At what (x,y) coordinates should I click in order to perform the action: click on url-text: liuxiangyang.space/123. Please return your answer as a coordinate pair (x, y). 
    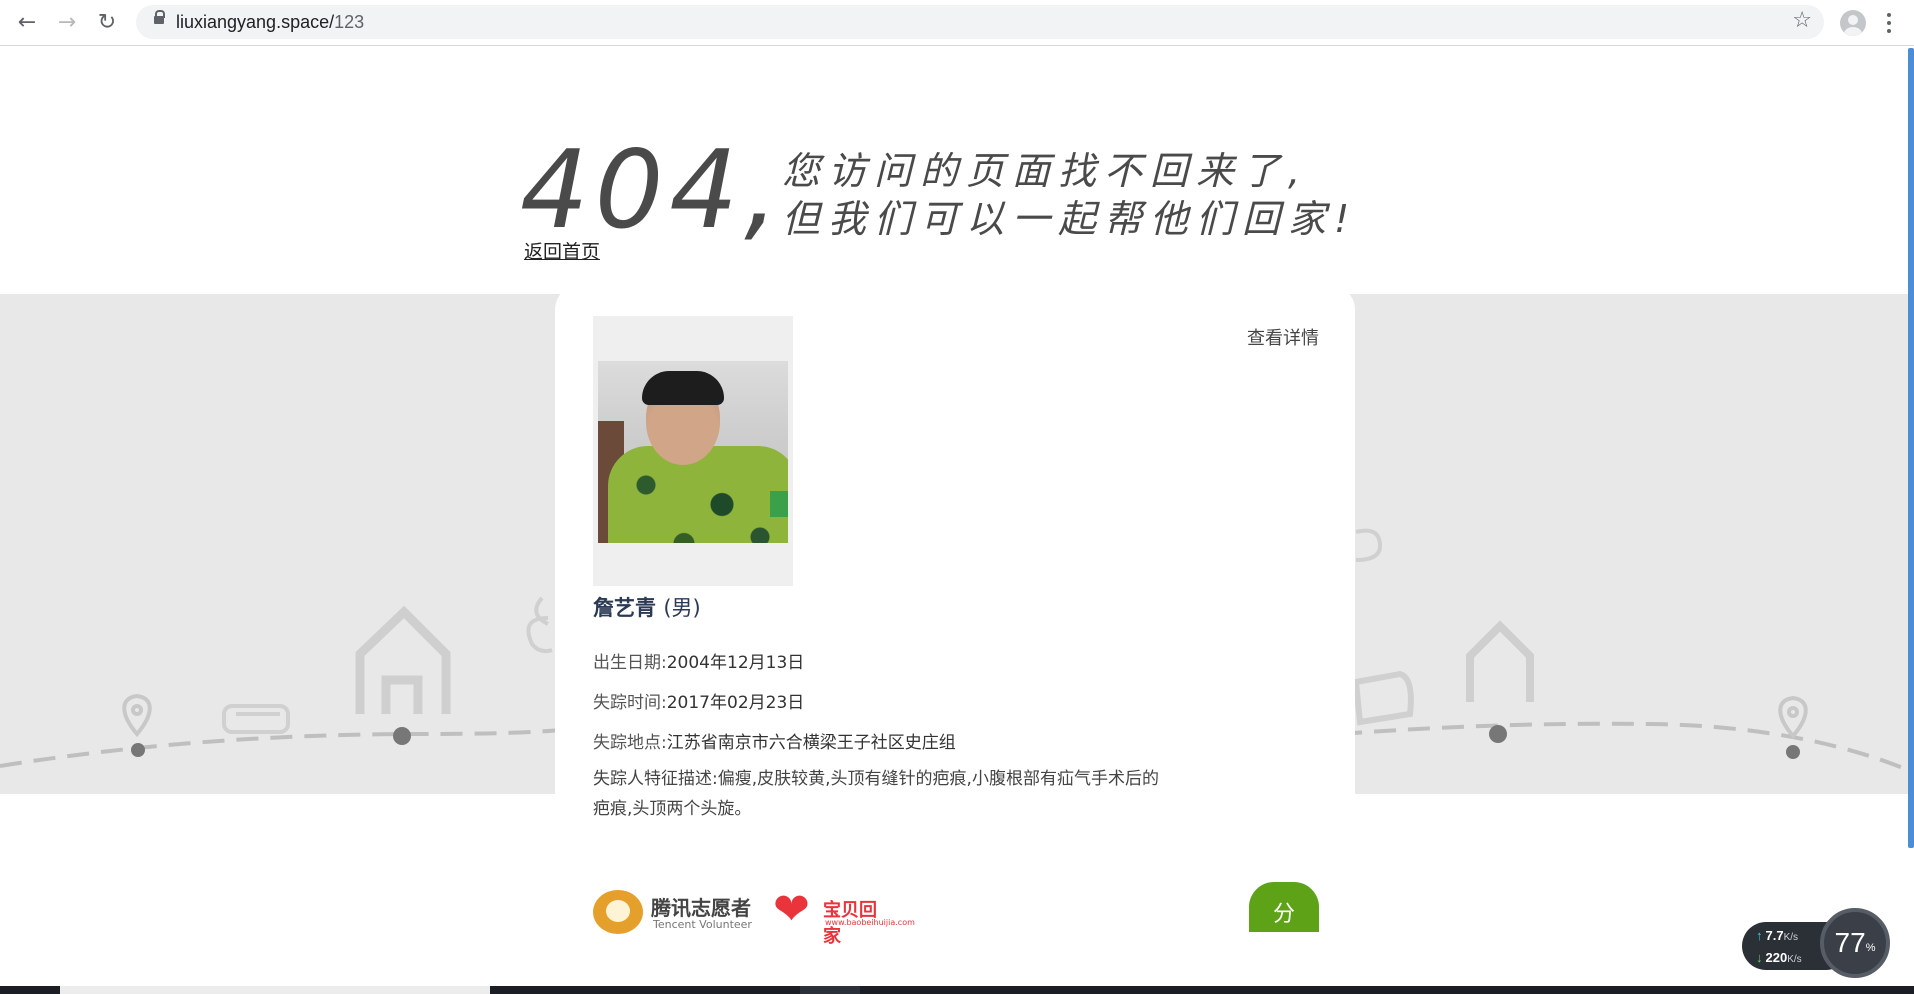
    Looking at the image, I should click on (270, 22).